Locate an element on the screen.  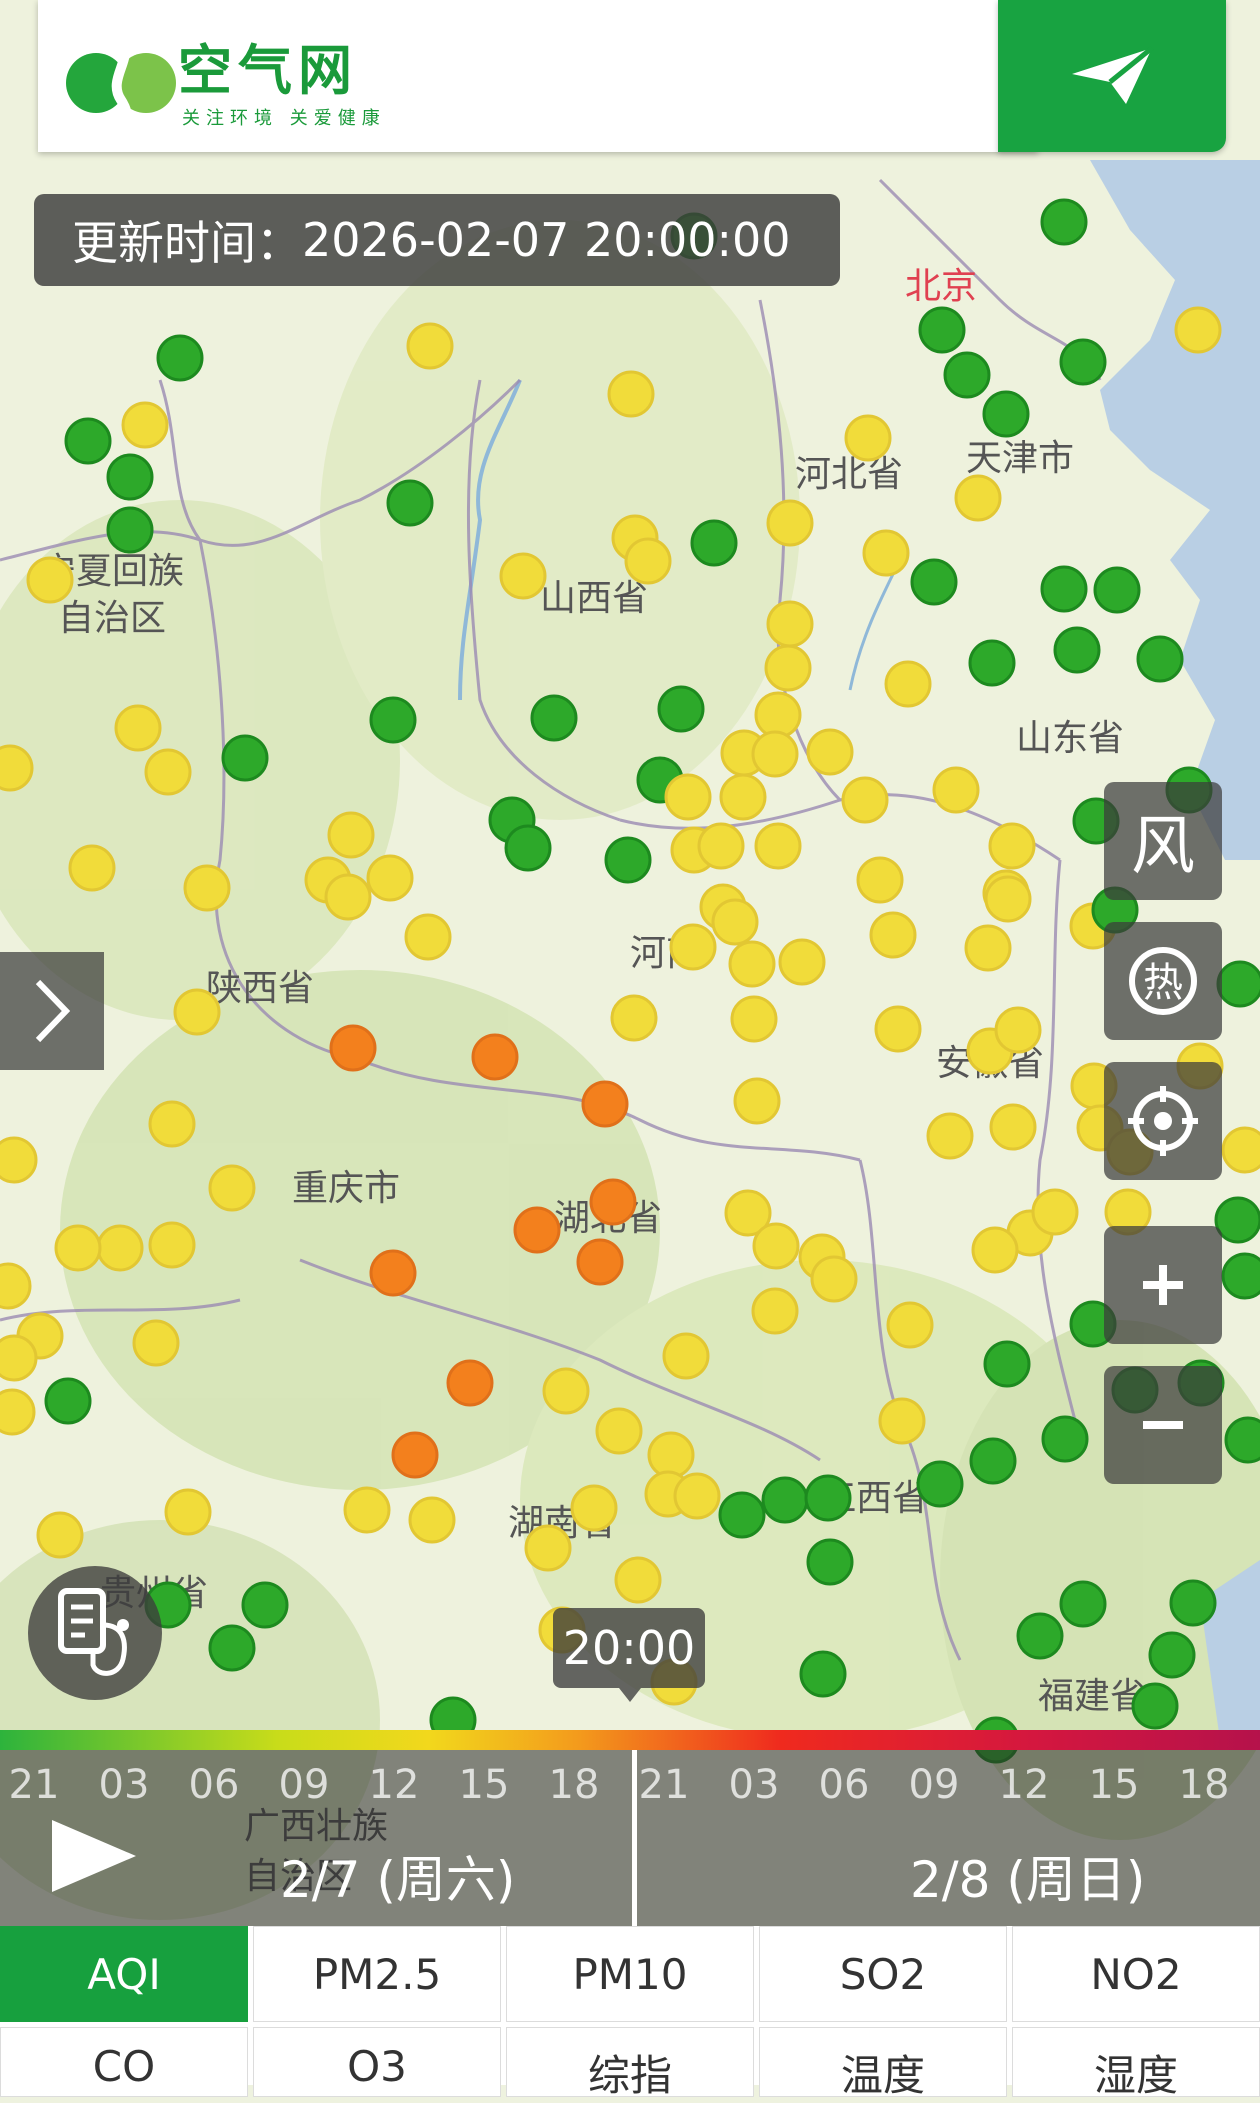
timeline-cursor is located at coordinates (634, 1838).